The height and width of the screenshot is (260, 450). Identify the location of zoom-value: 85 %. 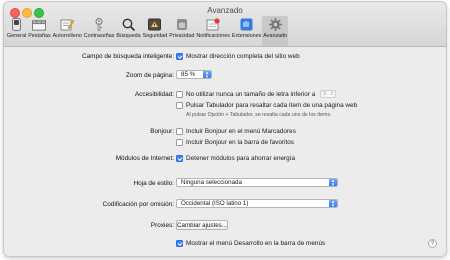
(188, 74).